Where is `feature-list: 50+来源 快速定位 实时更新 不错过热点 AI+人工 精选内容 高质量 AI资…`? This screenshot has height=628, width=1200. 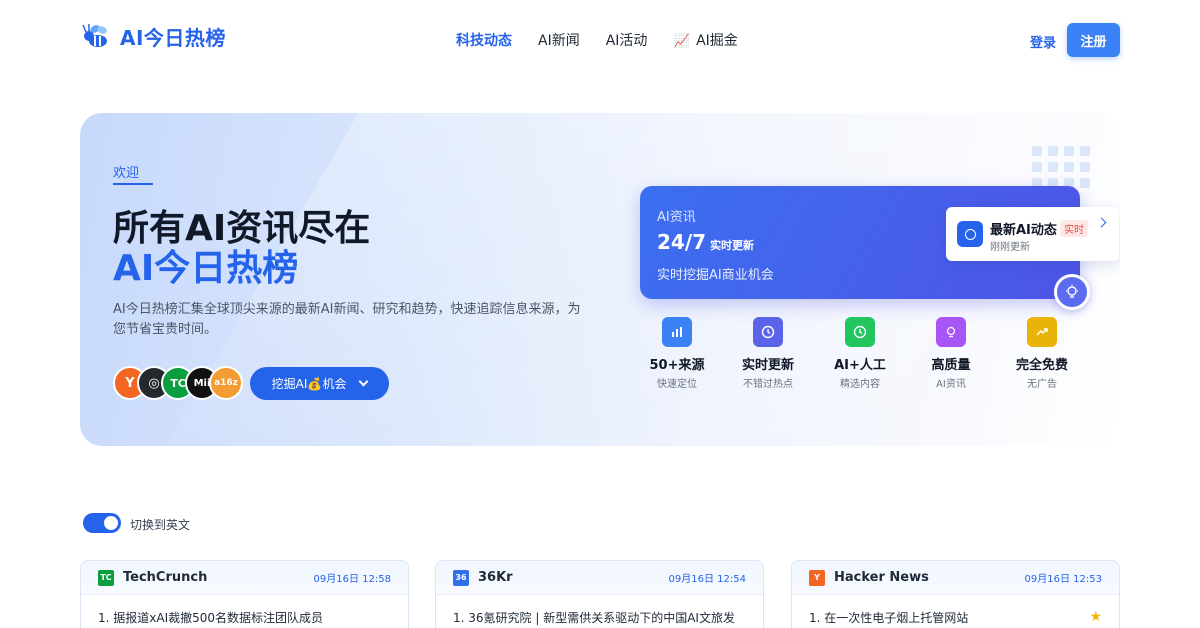
feature-list: 50+来源 快速定位 实时更新 不错过热点 AI+人工 精选内容 高质量 AI资… is located at coordinates (860, 357).